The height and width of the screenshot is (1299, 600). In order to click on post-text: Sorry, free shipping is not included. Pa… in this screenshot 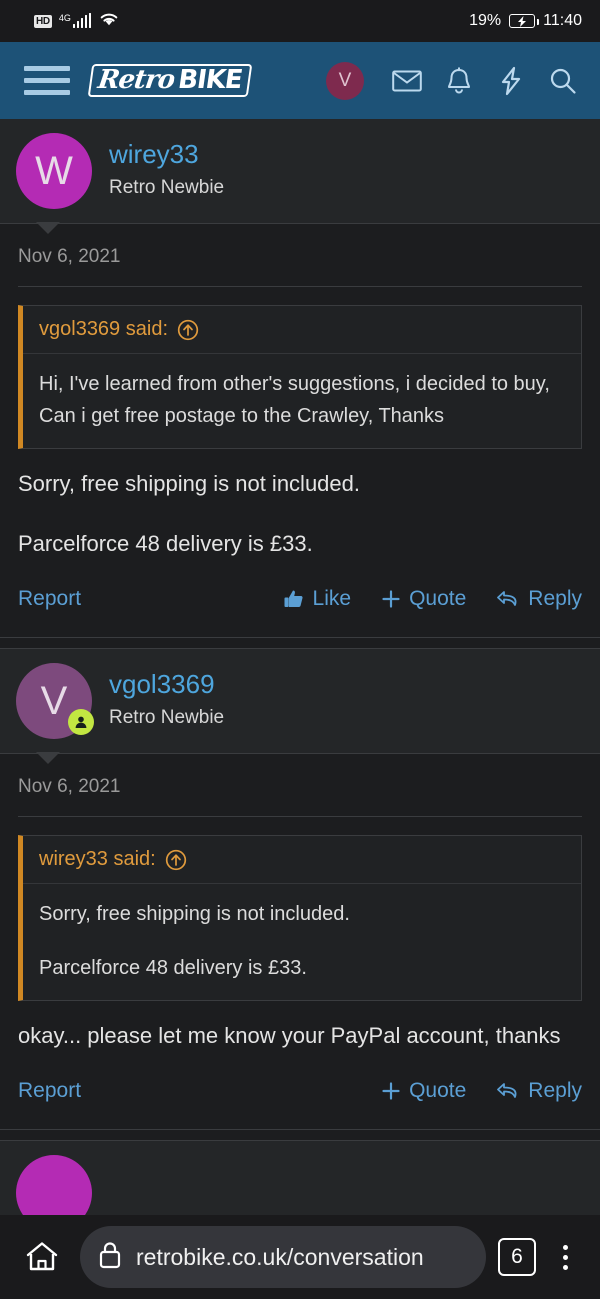, I will do `click(300, 514)`.